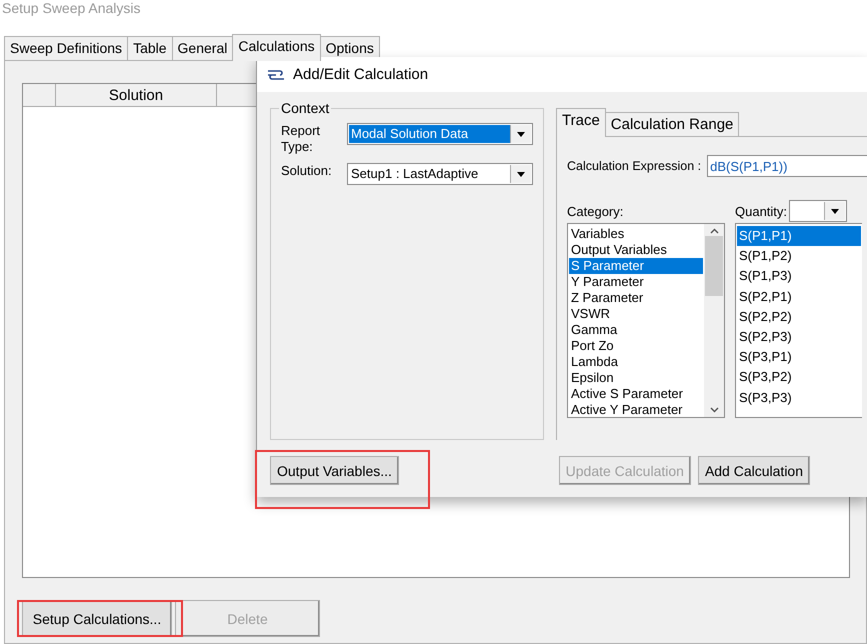  What do you see at coordinates (301, 139) in the screenshot?
I see `field-label: Report Type:` at bounding box center [301, 139].